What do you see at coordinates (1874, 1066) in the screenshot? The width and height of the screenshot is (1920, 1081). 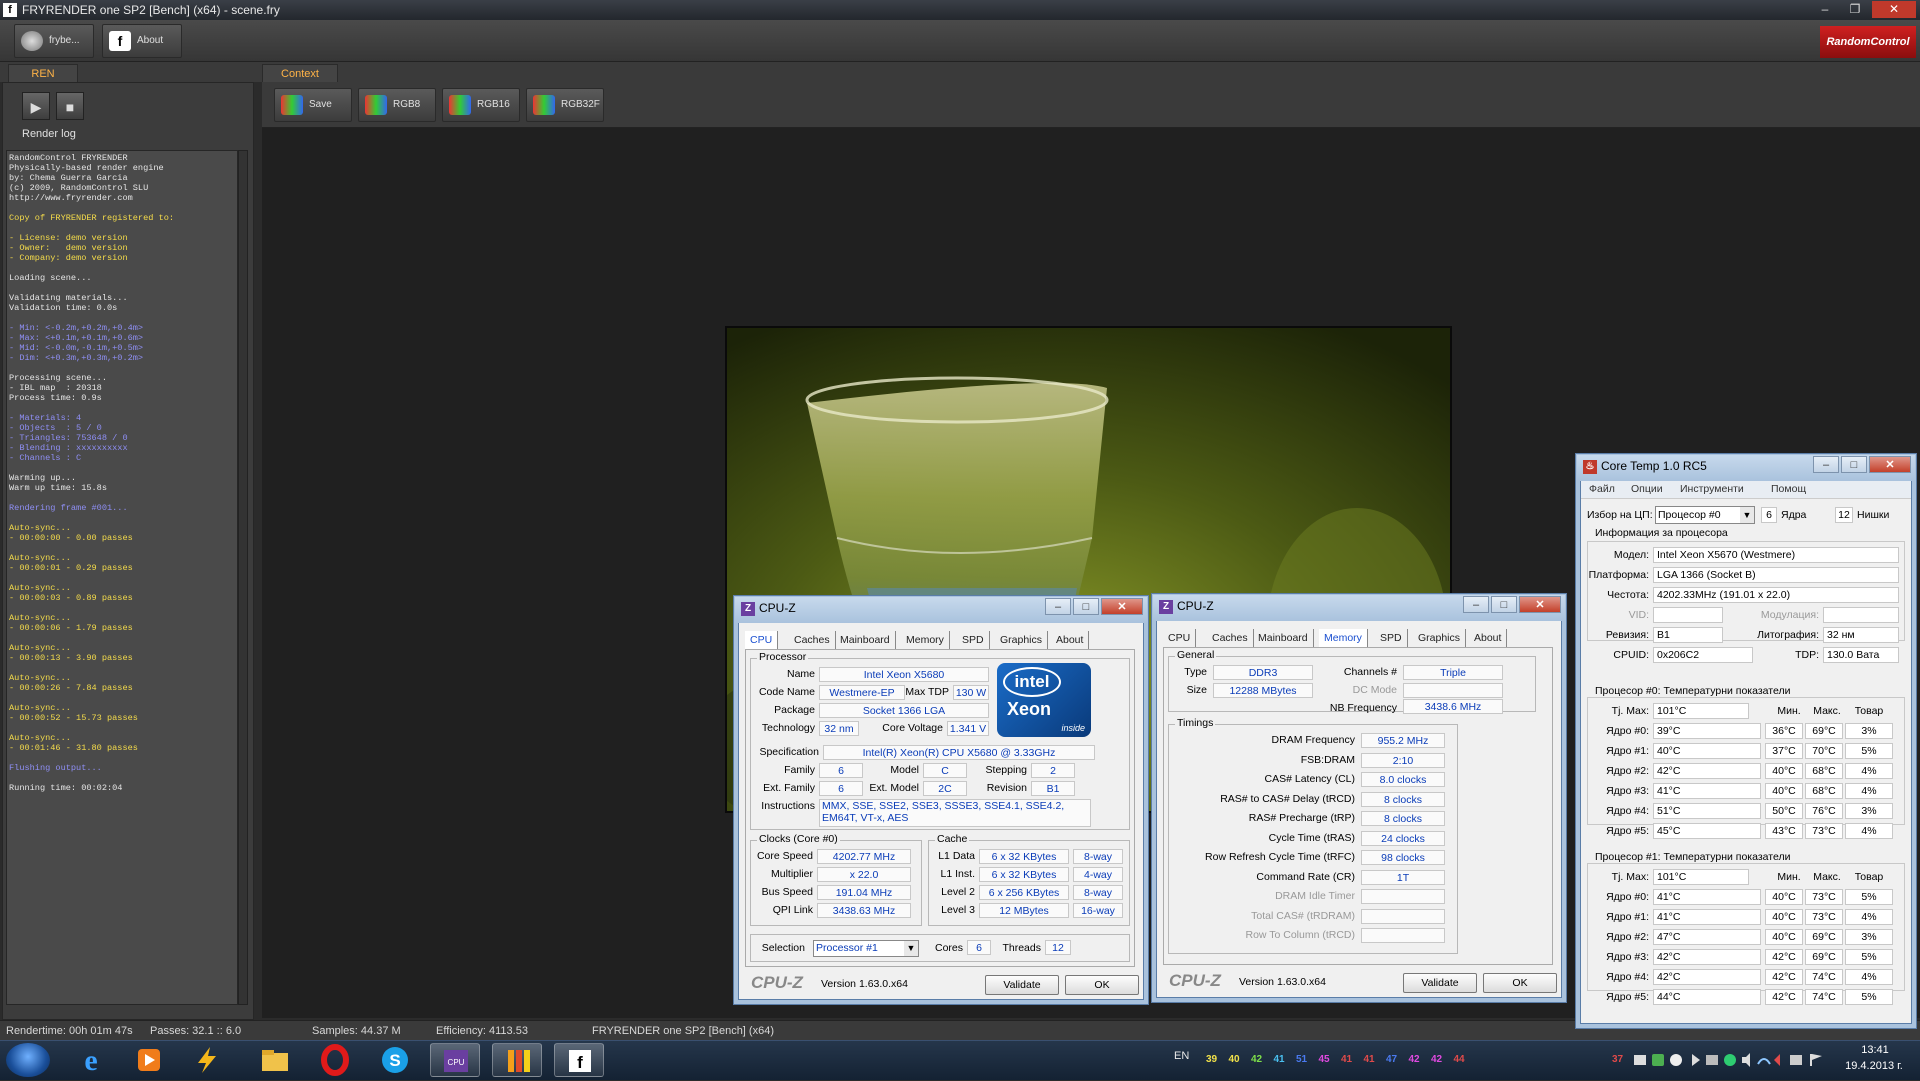 I see `clock-date: 19.4.2013 г.` at bounding box center [1874, 1066].